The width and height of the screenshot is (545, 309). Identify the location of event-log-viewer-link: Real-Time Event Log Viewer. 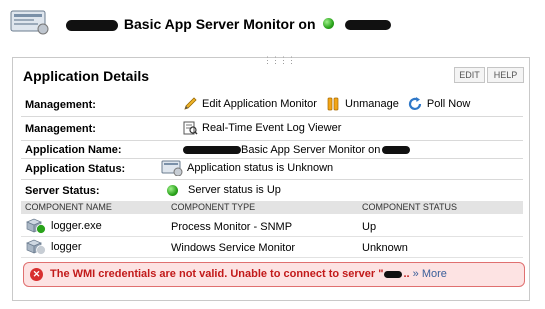
(262, 128).